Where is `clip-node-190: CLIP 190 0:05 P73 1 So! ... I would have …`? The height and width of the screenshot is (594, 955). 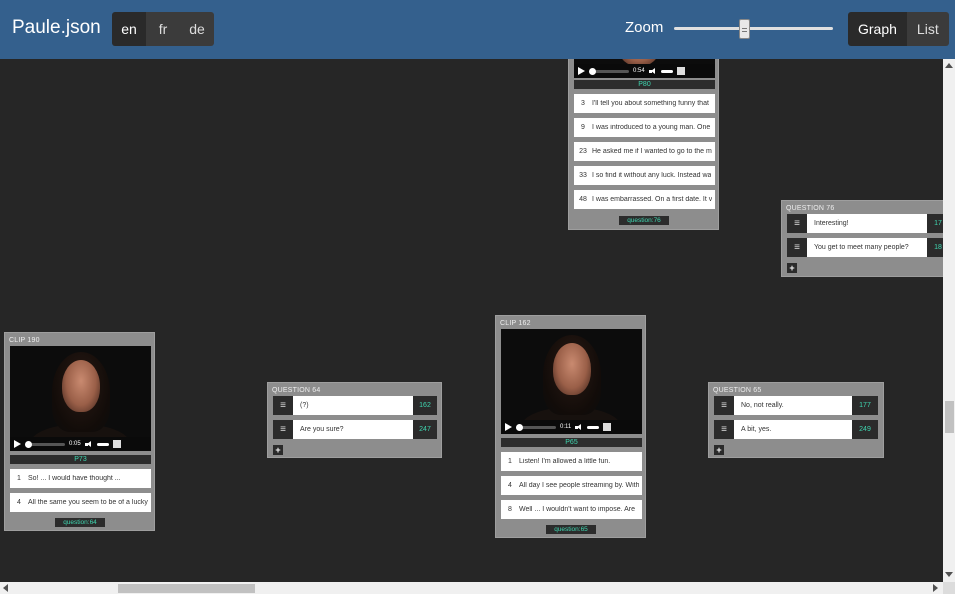 clip-node-190: CLIP 190 0:05 P73 1 So! ... I would have … is located at coordinates (79, 431).